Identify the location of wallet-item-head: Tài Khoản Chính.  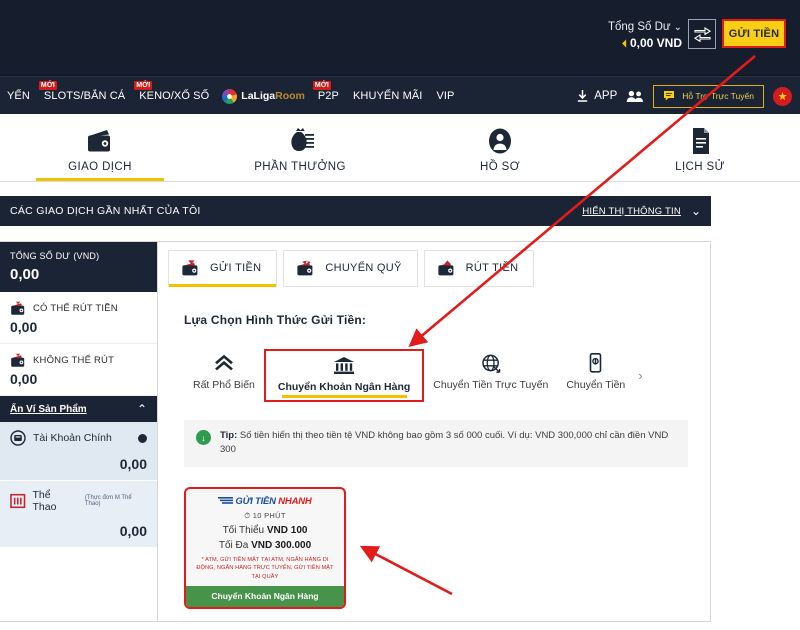
(78, 438).